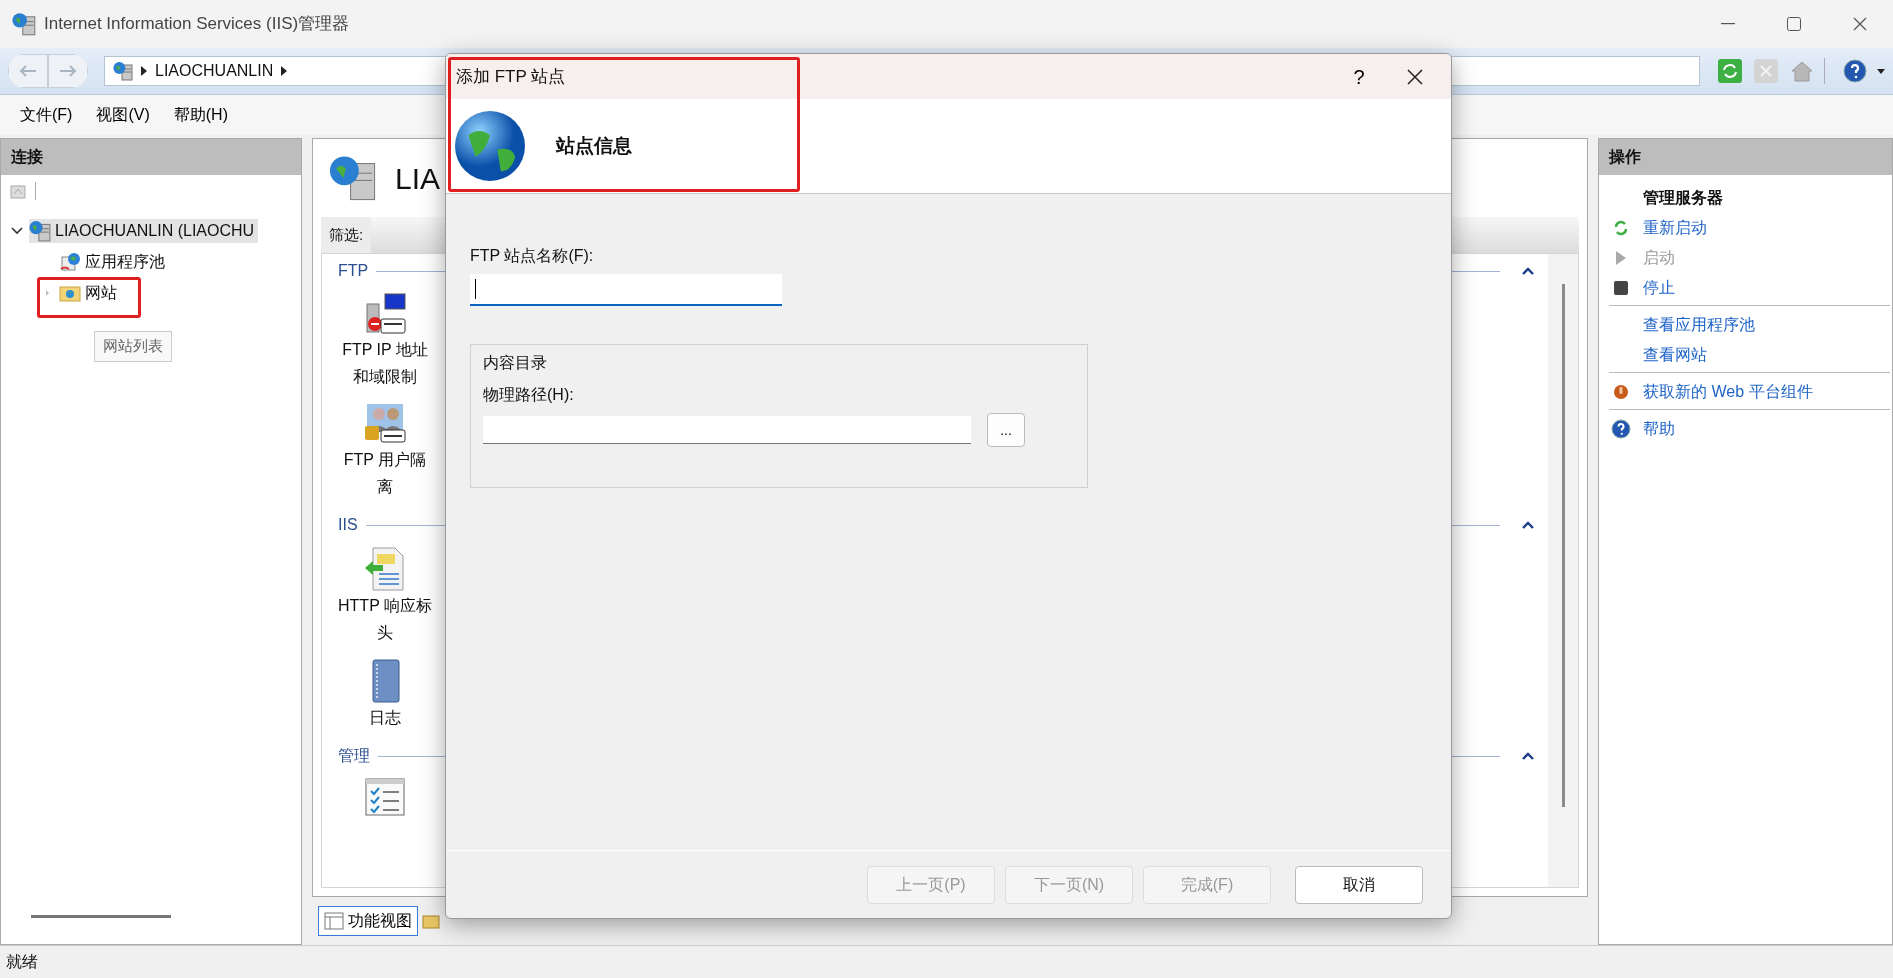 The height and width of the screenshot is (978, 1893). I want to click on refresh-button, so click(1730, 71).